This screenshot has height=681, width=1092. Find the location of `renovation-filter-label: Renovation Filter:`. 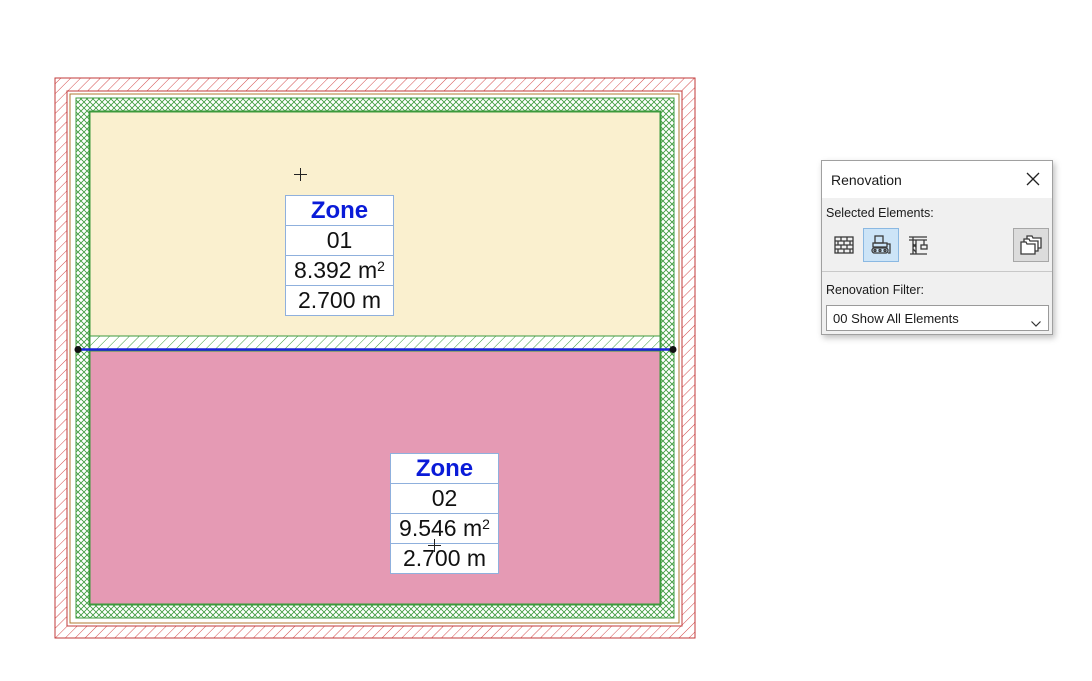

renovation-filter-label: Renovation Filter: is located at coordinates (875, 290).